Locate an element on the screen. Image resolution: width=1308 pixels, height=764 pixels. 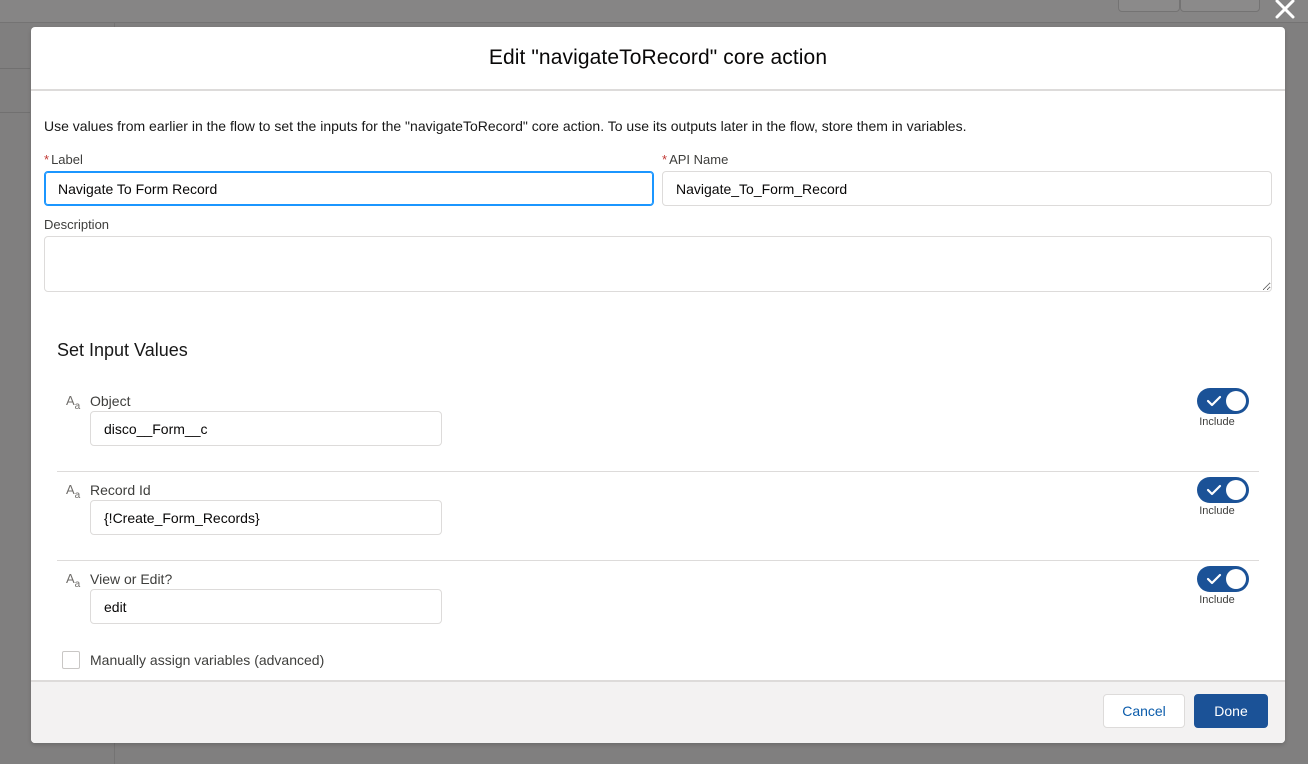
label-field-label: * Label is located at coordinates (349, 160).